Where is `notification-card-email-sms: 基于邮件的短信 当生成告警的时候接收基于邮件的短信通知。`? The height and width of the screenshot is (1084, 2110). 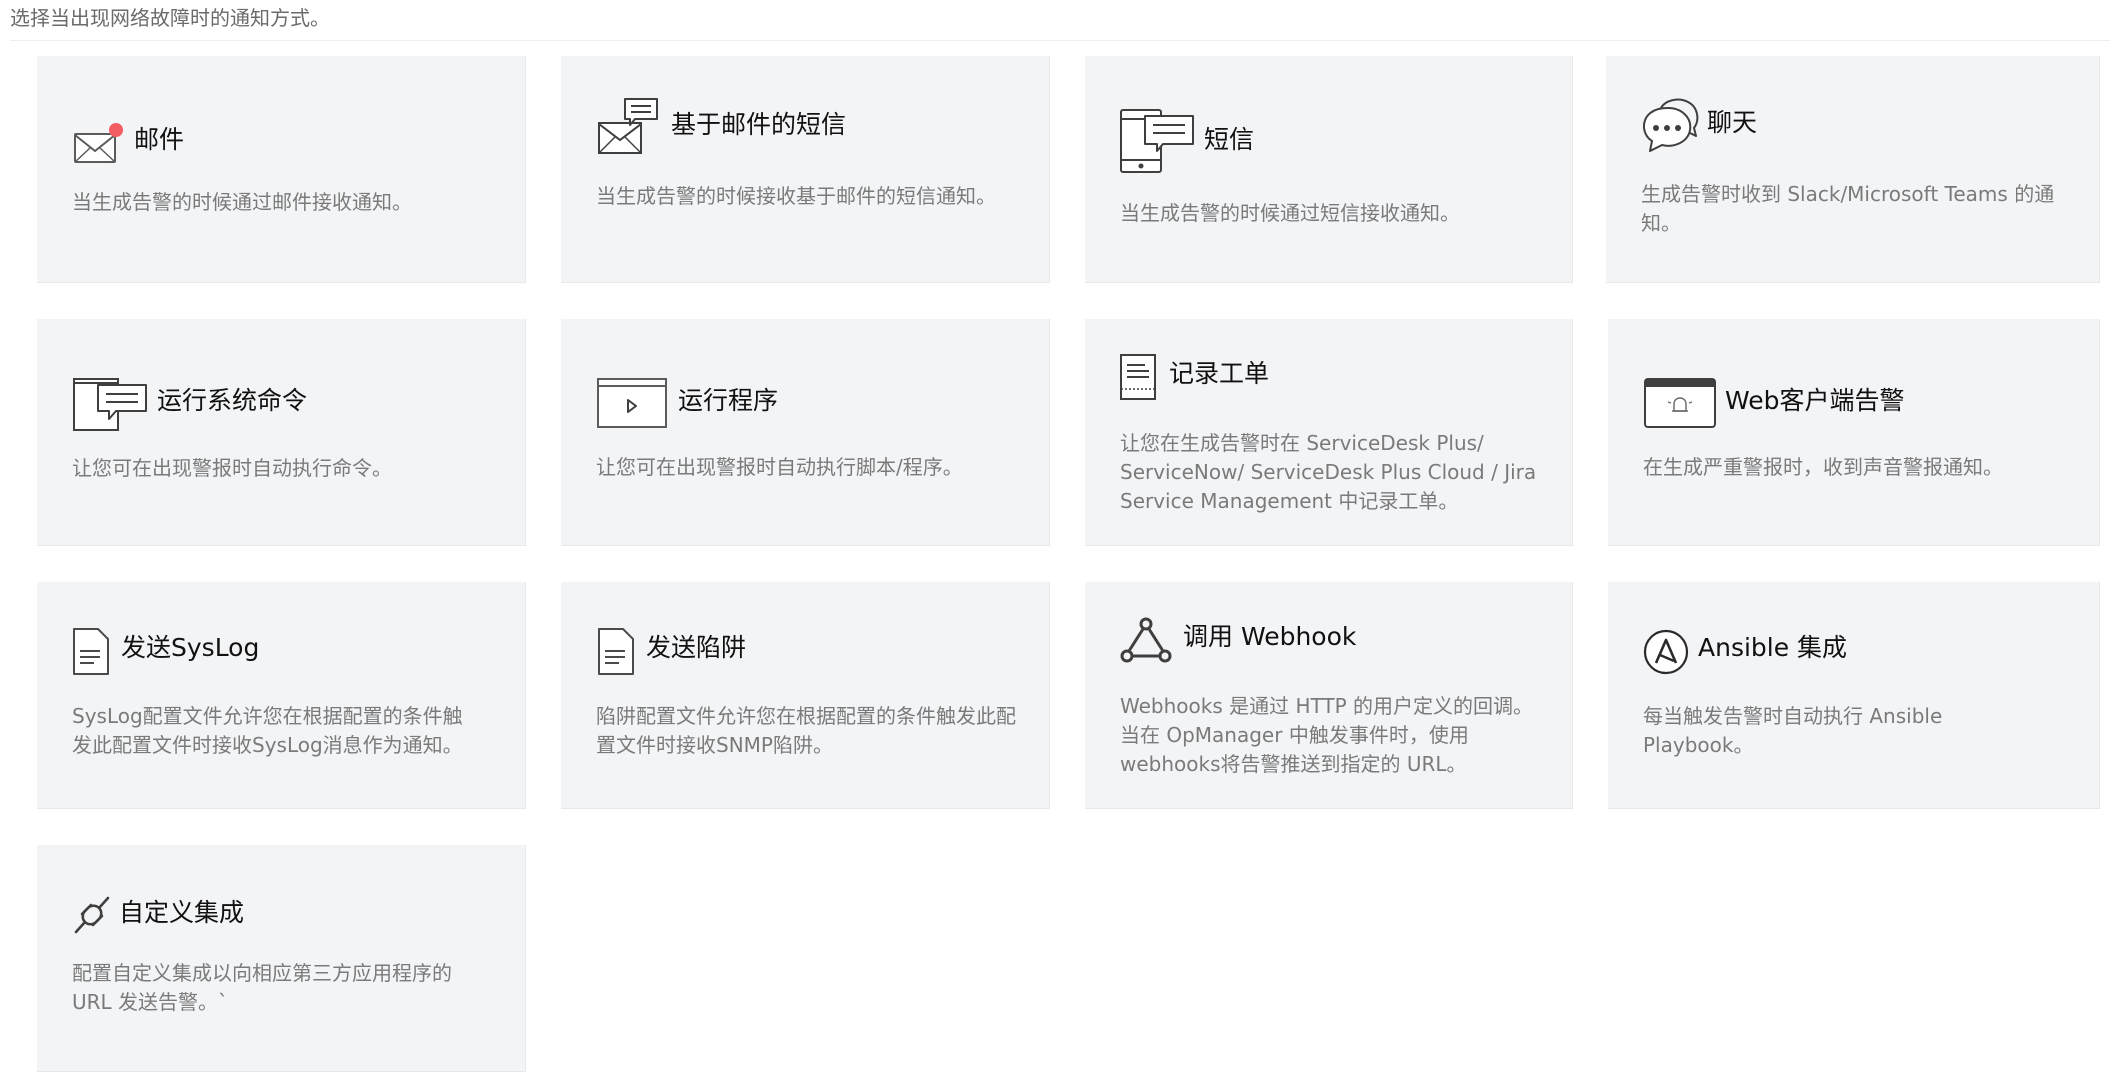
notification-card-email-sms: 基于邮件的短信 当生成告警的时候接收基于邮件的短信通知。 is located at coordinates (805, 169).